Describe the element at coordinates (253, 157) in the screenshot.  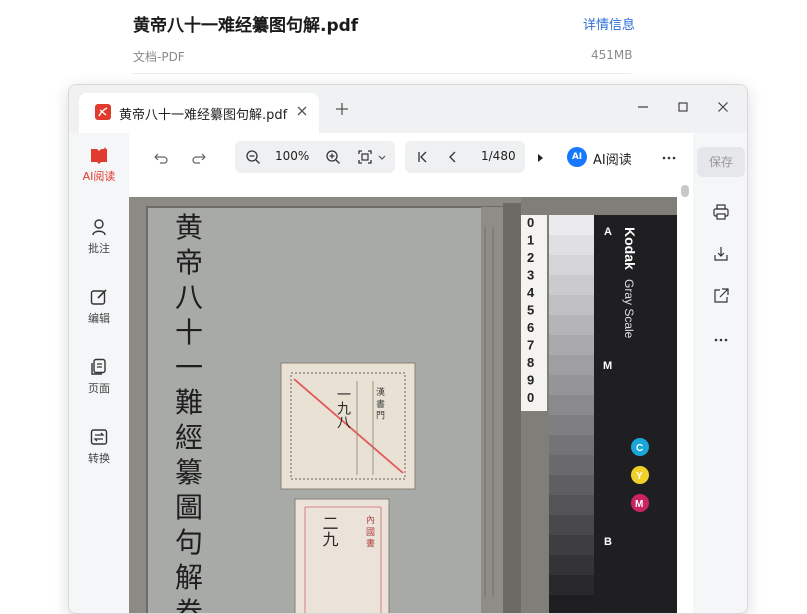
I see `zoom-out-icon` at that location.